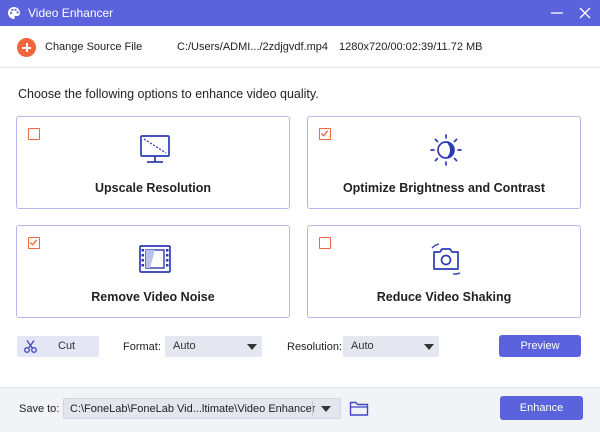 This screenshot has height=432, width=600. I want to click on upscale-resolution-checkbox, so click(34, 134).